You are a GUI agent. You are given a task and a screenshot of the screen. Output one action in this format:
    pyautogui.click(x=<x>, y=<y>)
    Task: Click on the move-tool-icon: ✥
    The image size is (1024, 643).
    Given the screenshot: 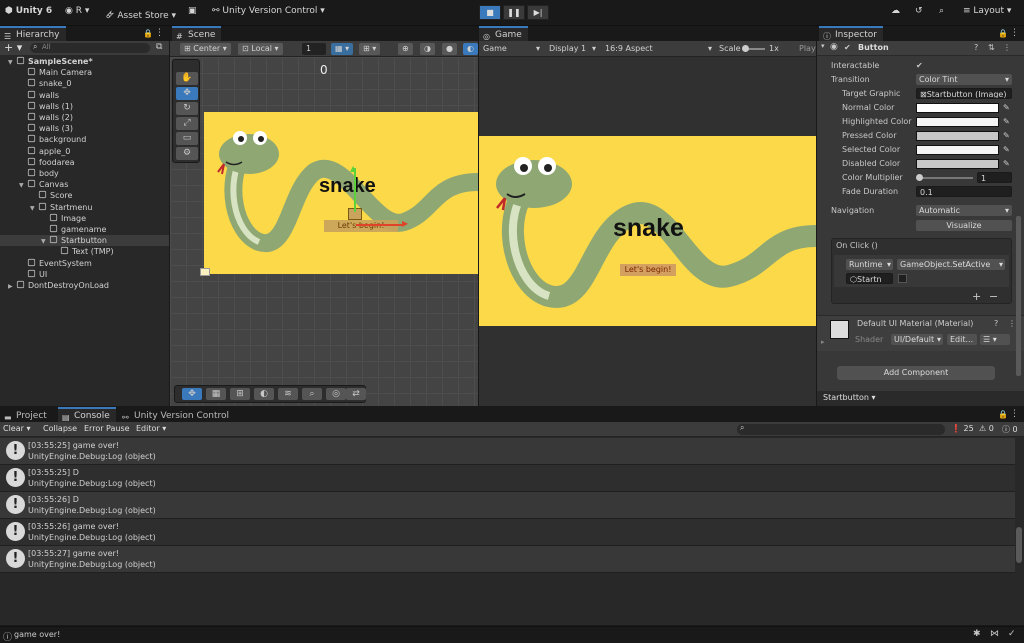 What is the action you would take?
    pyautogui.click(x=187, y=93)
    